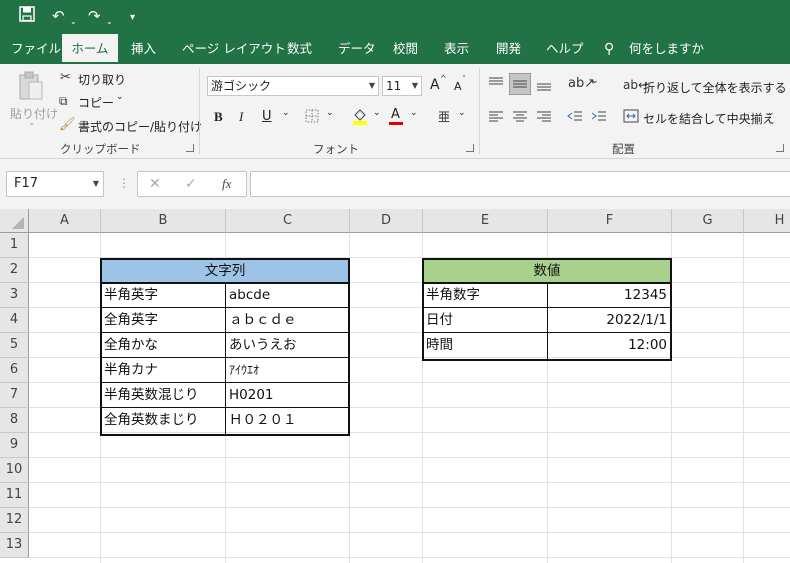 Image resolution: width=790 pixels, height=563 pixels. I want to click on text-table-header: 文字列, so click(225, 271).